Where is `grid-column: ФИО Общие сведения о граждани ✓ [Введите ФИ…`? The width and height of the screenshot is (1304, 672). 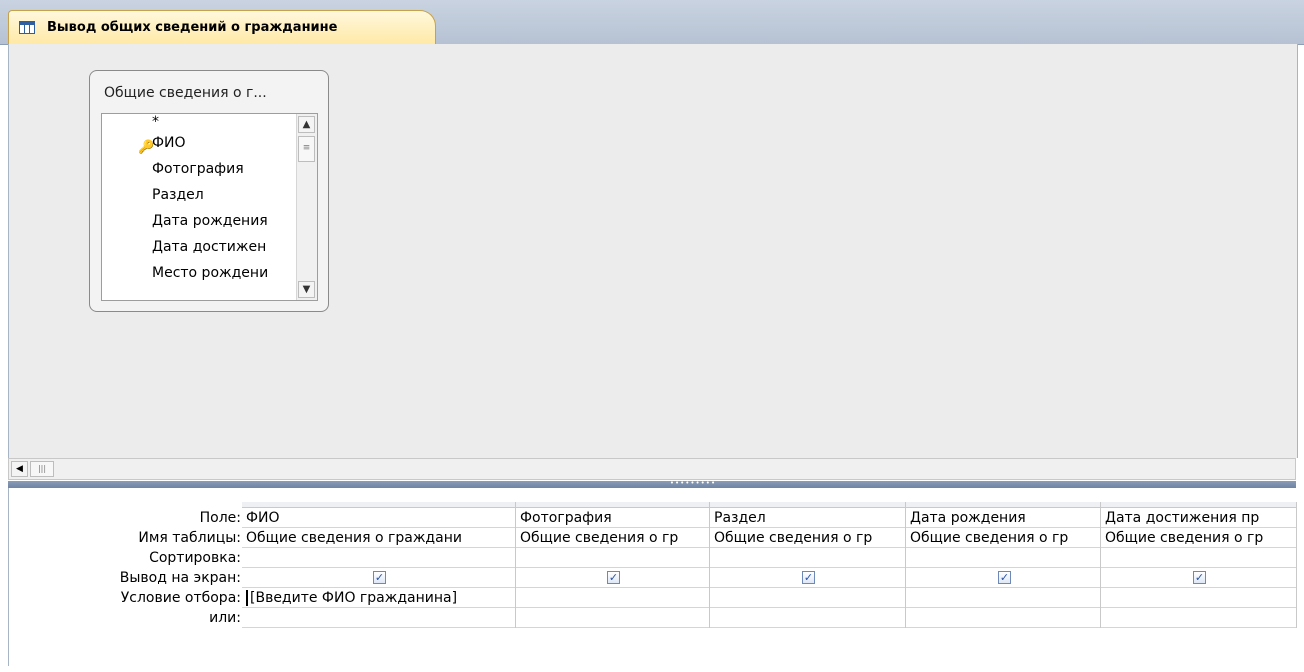 grid-column: ФИО Общие сведения о граждани ✓ [Введите ФИ… is located at coordinates (379, 568).